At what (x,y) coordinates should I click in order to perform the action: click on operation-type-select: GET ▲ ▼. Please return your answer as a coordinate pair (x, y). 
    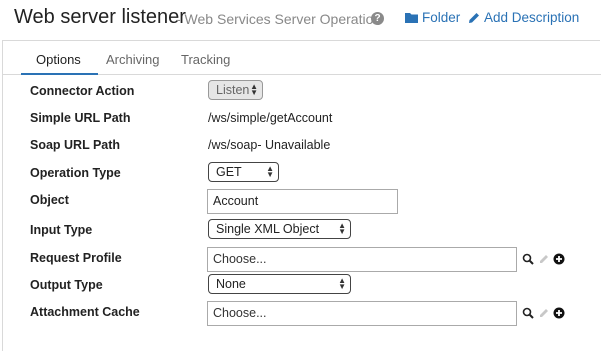
    Looking at the image, I should click on (243, 172).